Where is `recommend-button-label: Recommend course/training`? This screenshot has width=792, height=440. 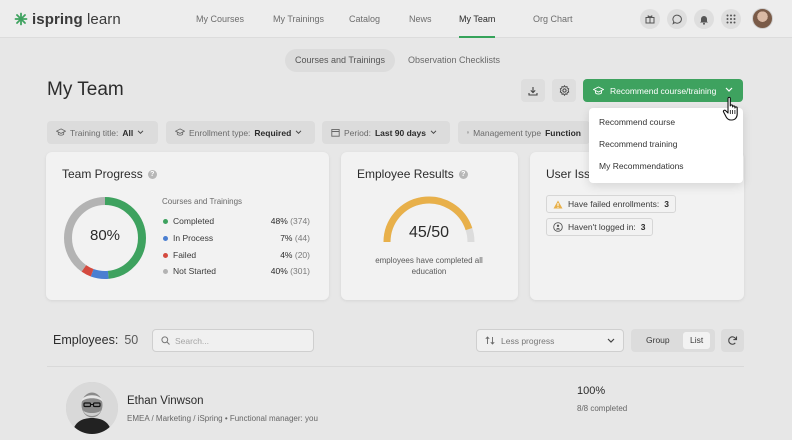 recommend-button-label: Recommend course/training is located at coordinates (663, 90).